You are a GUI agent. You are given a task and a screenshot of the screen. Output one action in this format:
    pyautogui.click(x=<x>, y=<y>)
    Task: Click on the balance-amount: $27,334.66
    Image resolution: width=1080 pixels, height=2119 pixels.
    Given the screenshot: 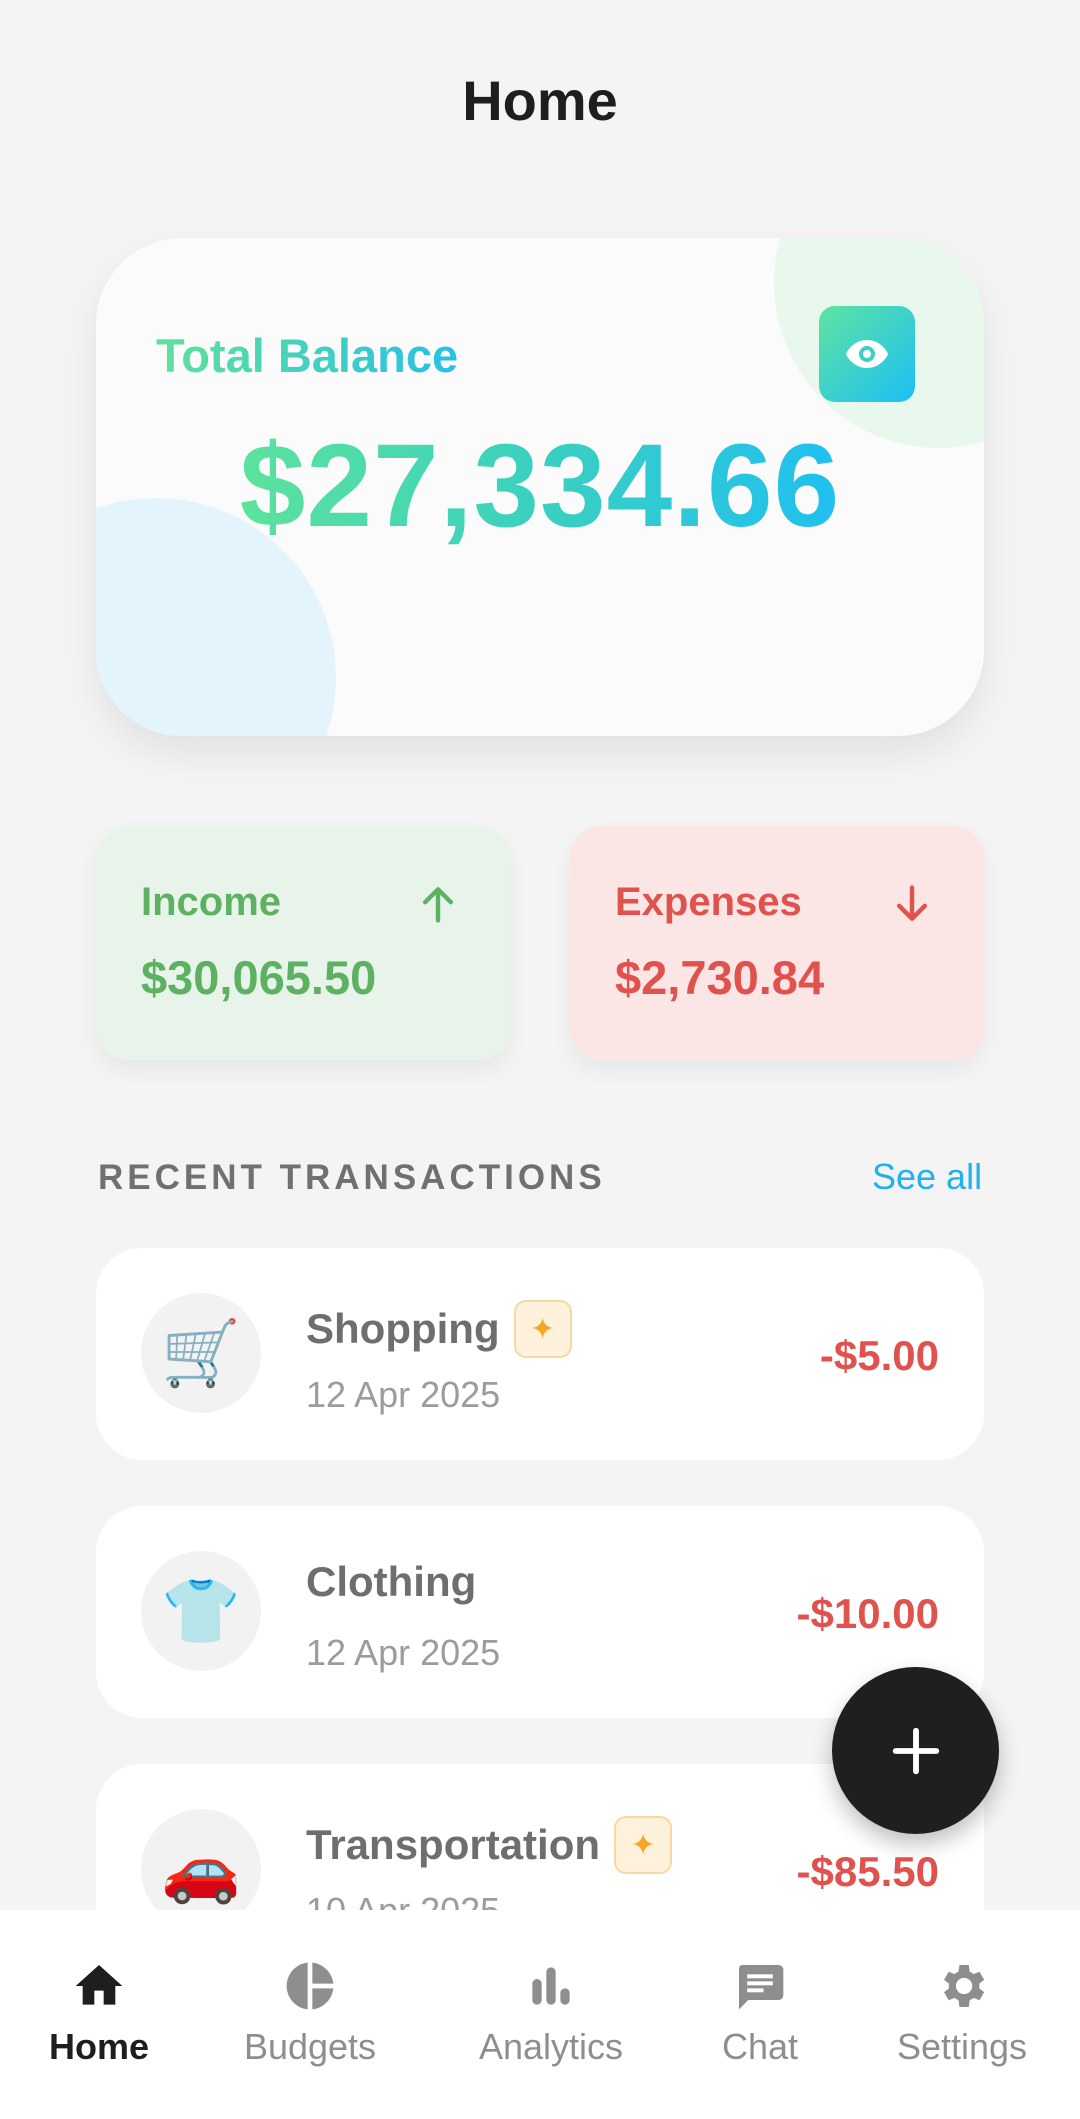 What is the action you would take?
    pyautogui.click(x=540, y=486)
    